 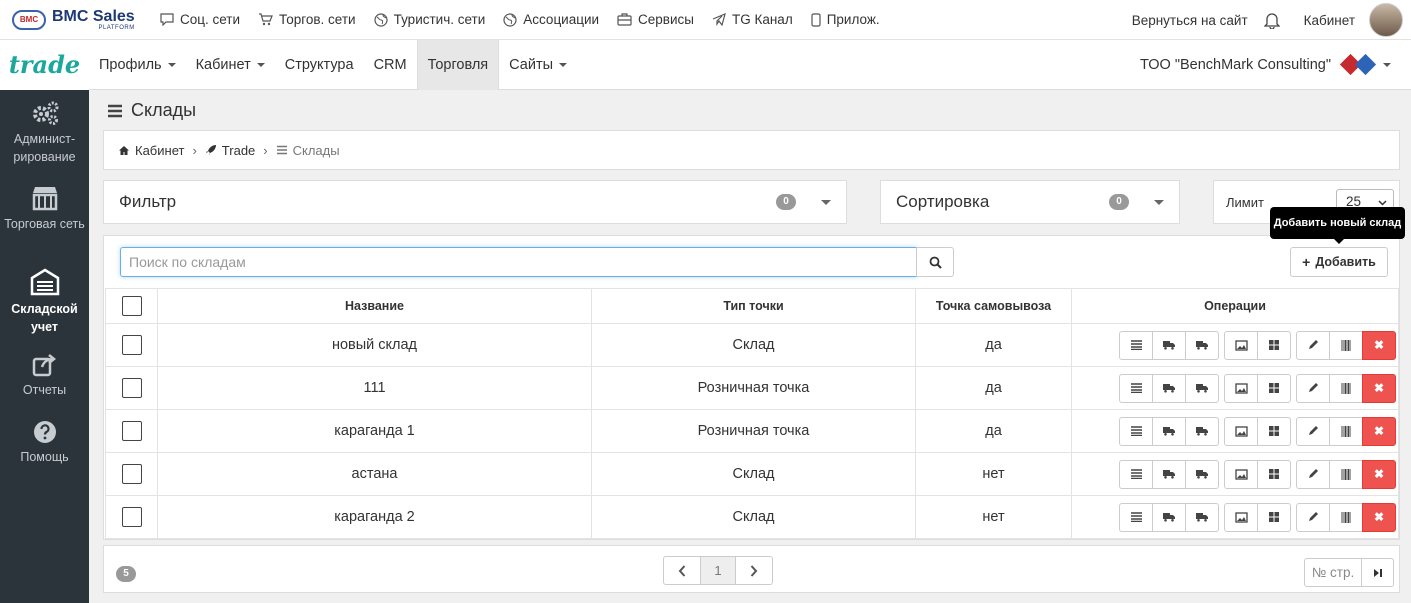 I want to click on add-warehouse-button: + Добавить, so click(x=1339, y=262).